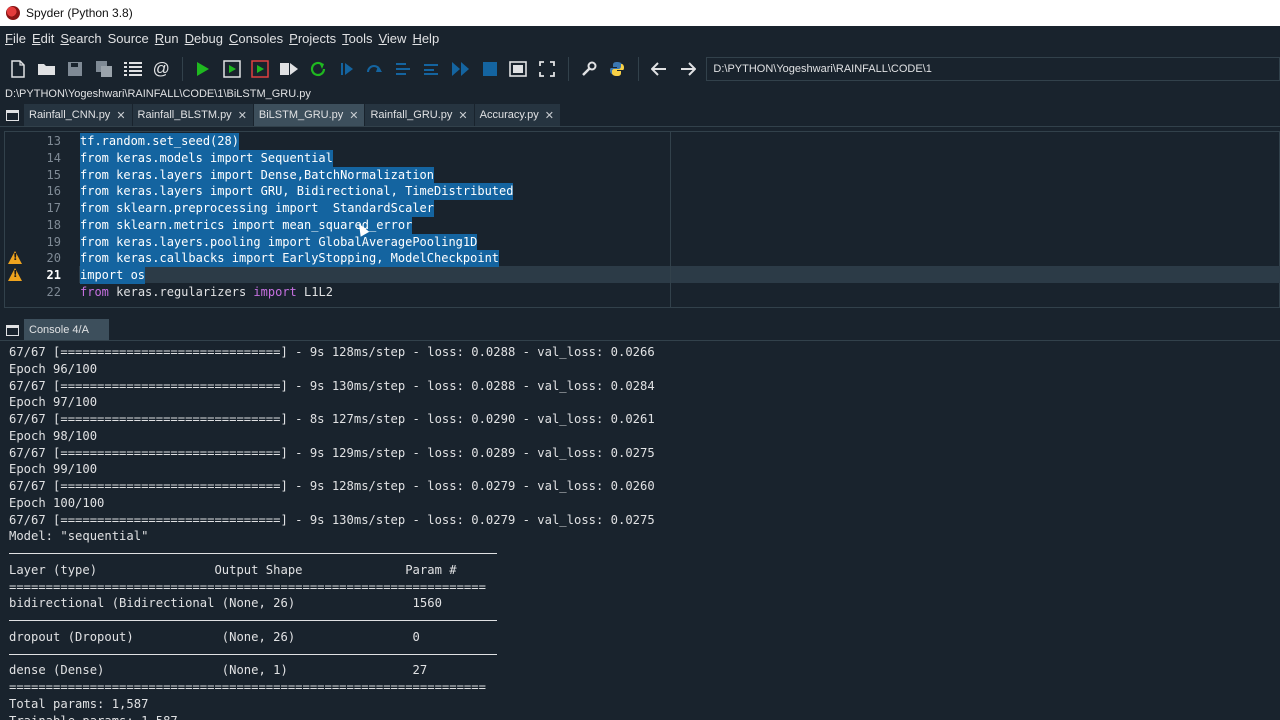  I want to click on code-line: 22 from keras.regularizers import L1L2, so click(640, 292).